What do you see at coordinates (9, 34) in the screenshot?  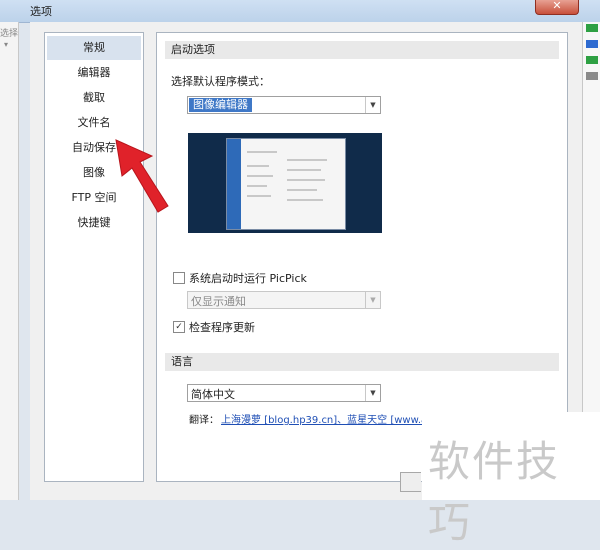 I see `toolbar-fragment-label: 选择` at bounding box center [9, 34].